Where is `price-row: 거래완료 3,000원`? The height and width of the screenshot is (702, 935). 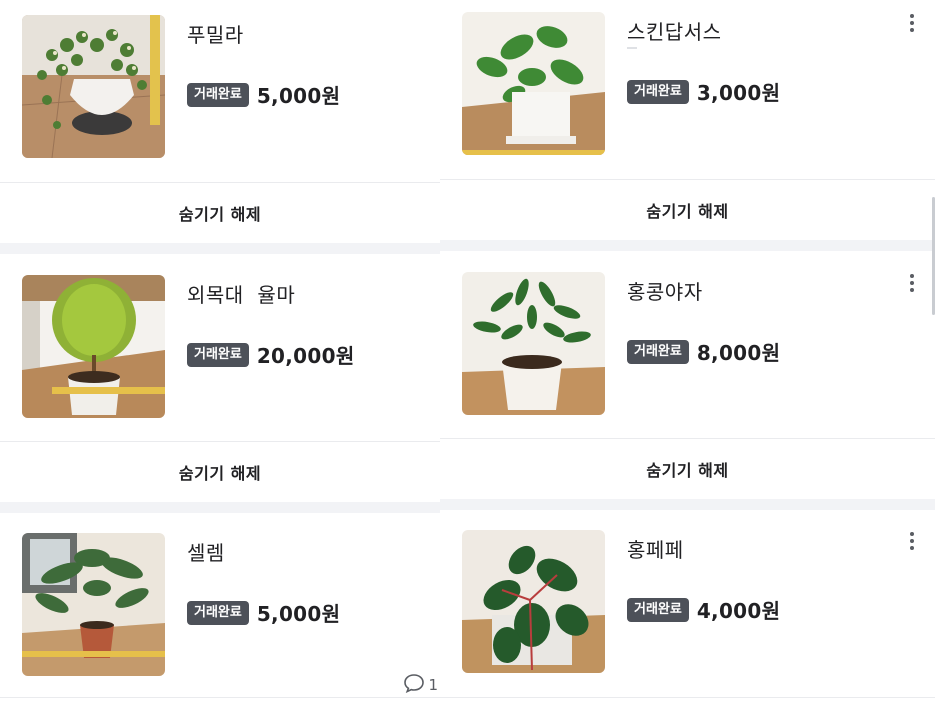
price-row: 거래완료 3,000원 is located at coordinates (703, 91).